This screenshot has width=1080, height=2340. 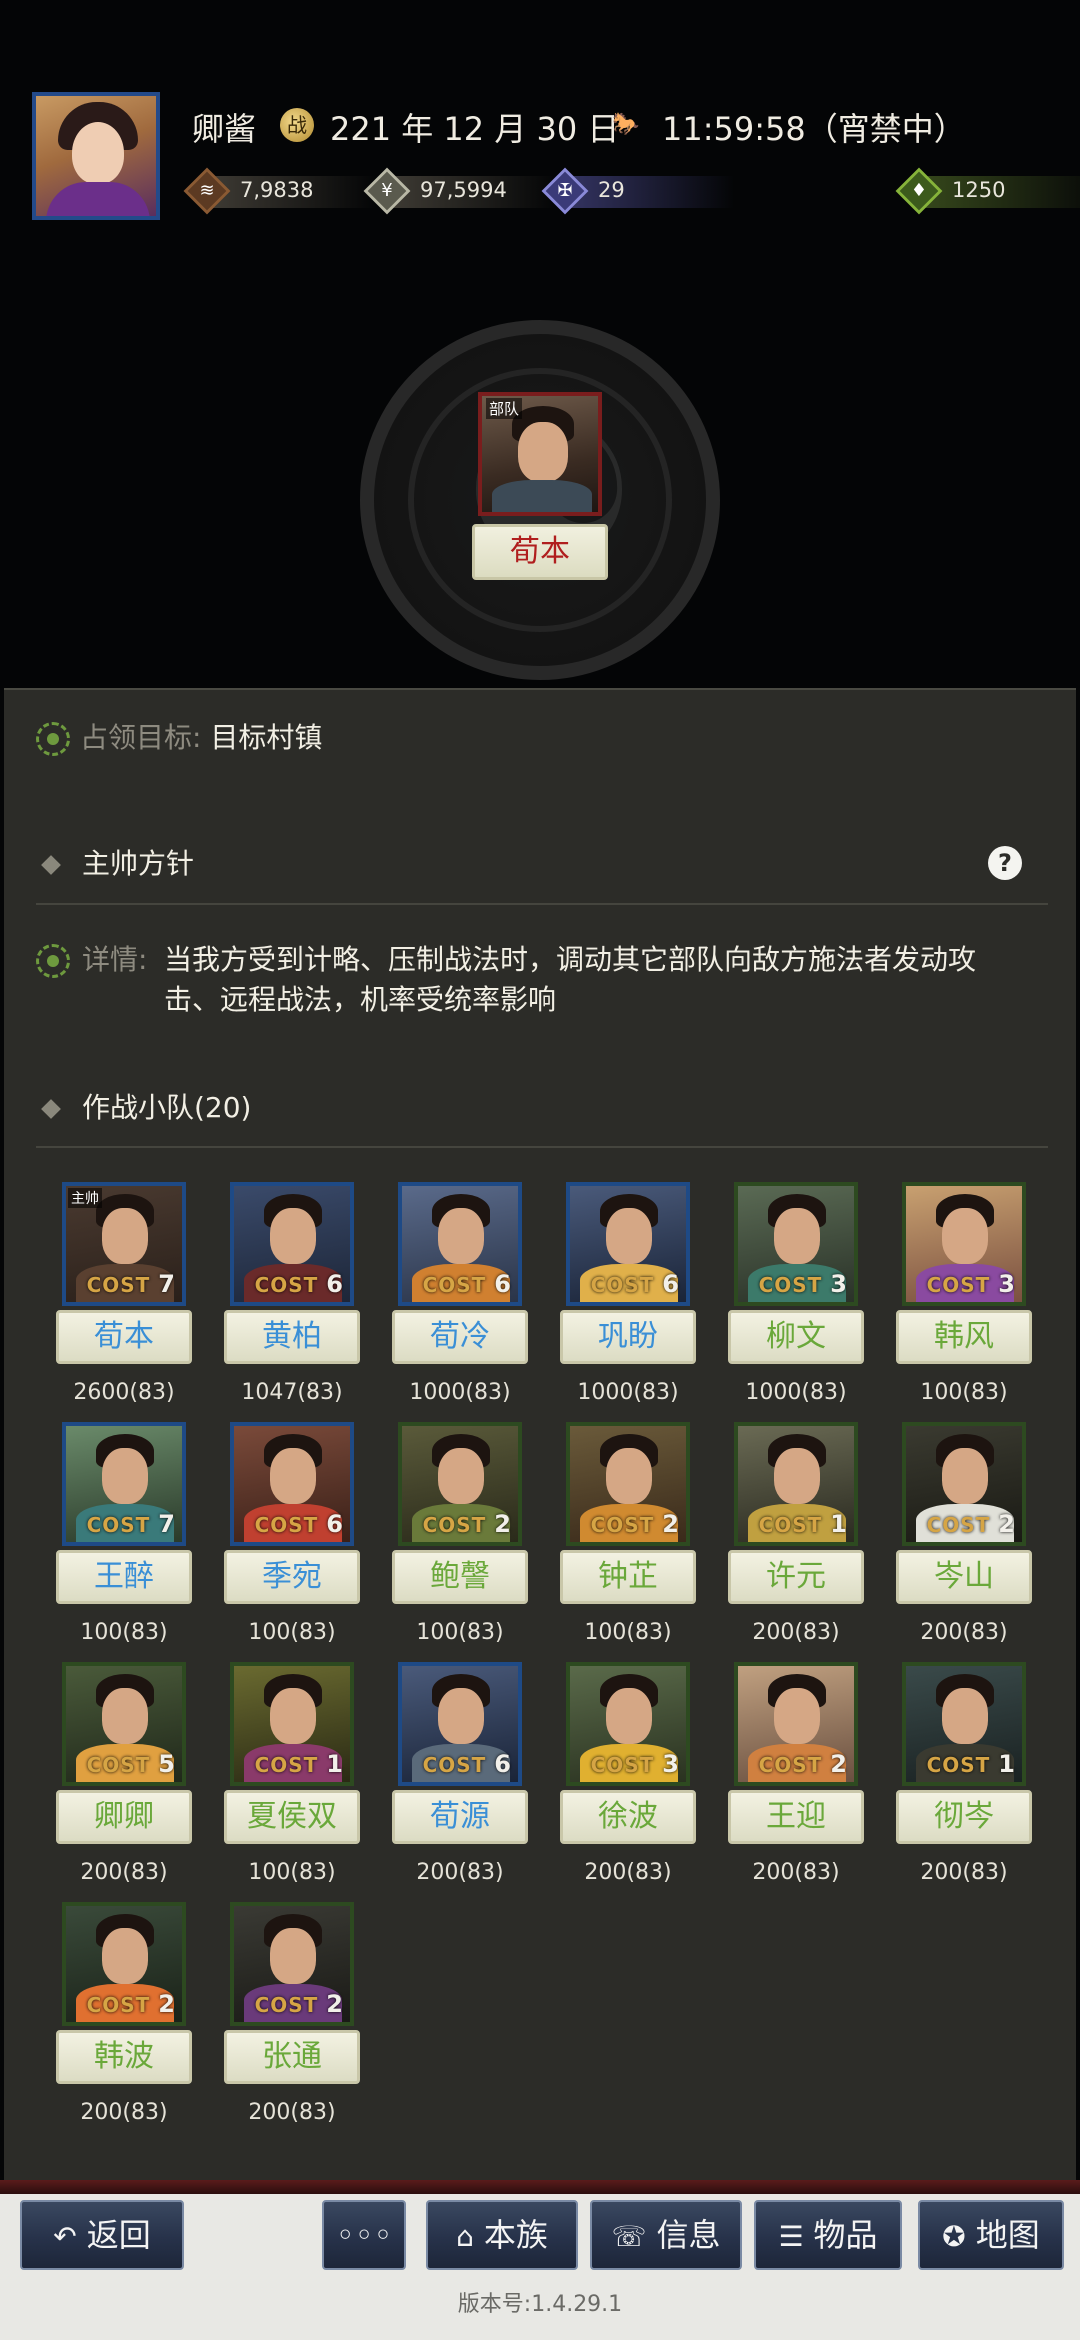 I want to click on member-name-button: 王醉, so click(x=124, y=1577).